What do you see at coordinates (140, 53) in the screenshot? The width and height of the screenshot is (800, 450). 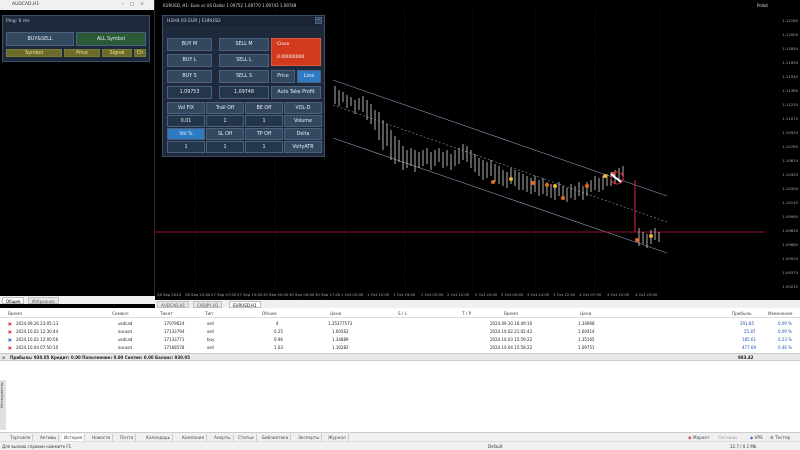 I see `col-ch: Ch` at bounding box center [140, 53].